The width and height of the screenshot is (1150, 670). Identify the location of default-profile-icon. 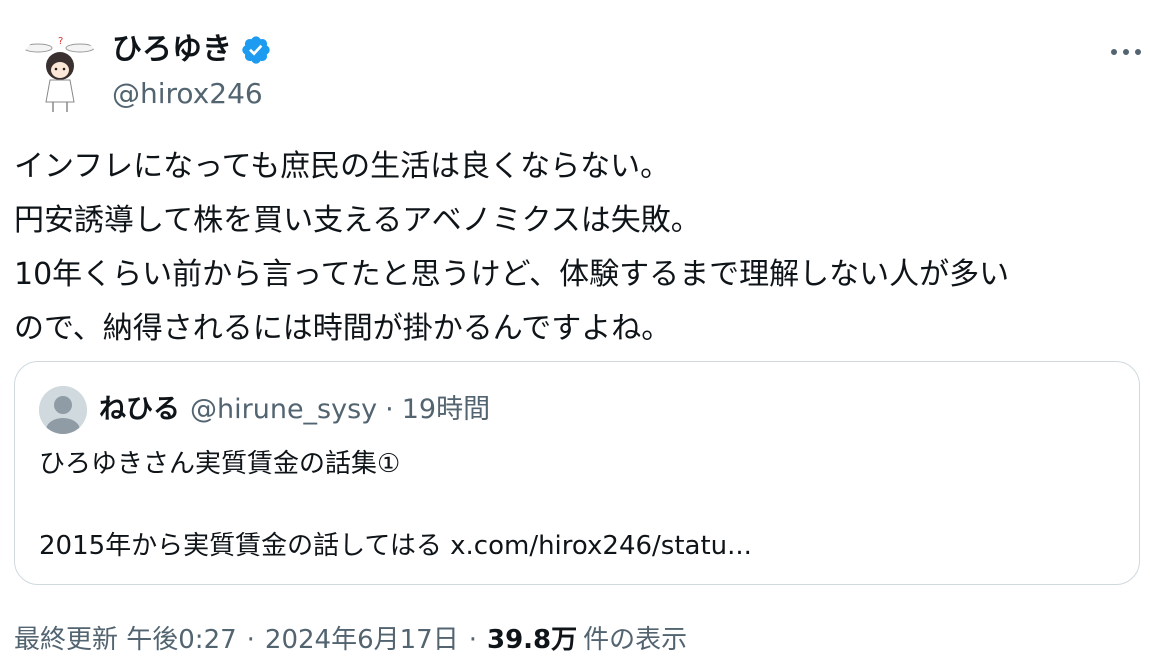
(63, 410).